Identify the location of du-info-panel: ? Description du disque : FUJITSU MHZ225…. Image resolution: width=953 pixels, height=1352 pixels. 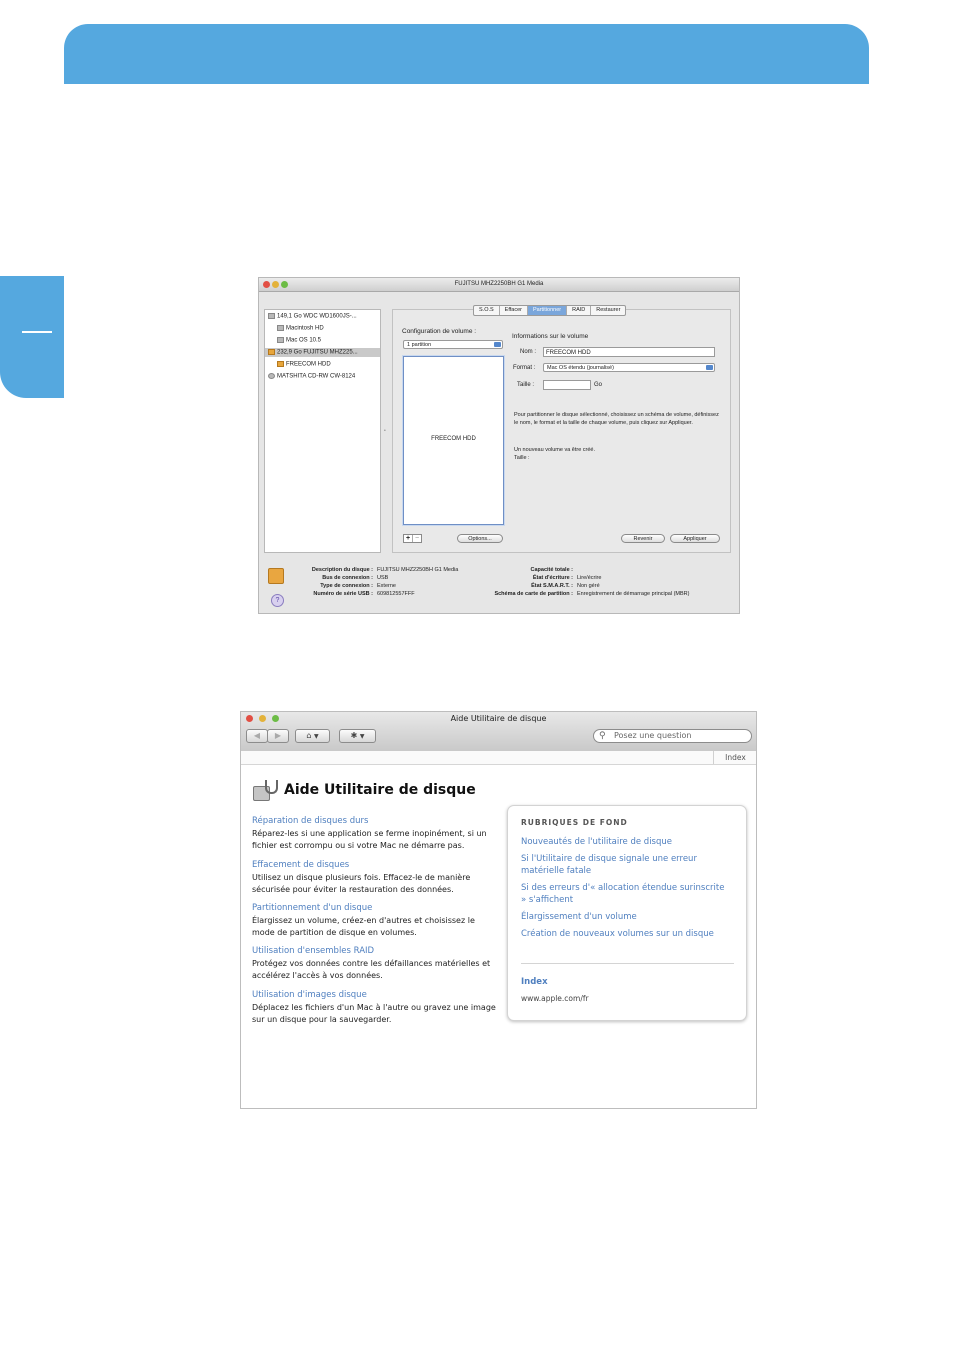
(499, 585).